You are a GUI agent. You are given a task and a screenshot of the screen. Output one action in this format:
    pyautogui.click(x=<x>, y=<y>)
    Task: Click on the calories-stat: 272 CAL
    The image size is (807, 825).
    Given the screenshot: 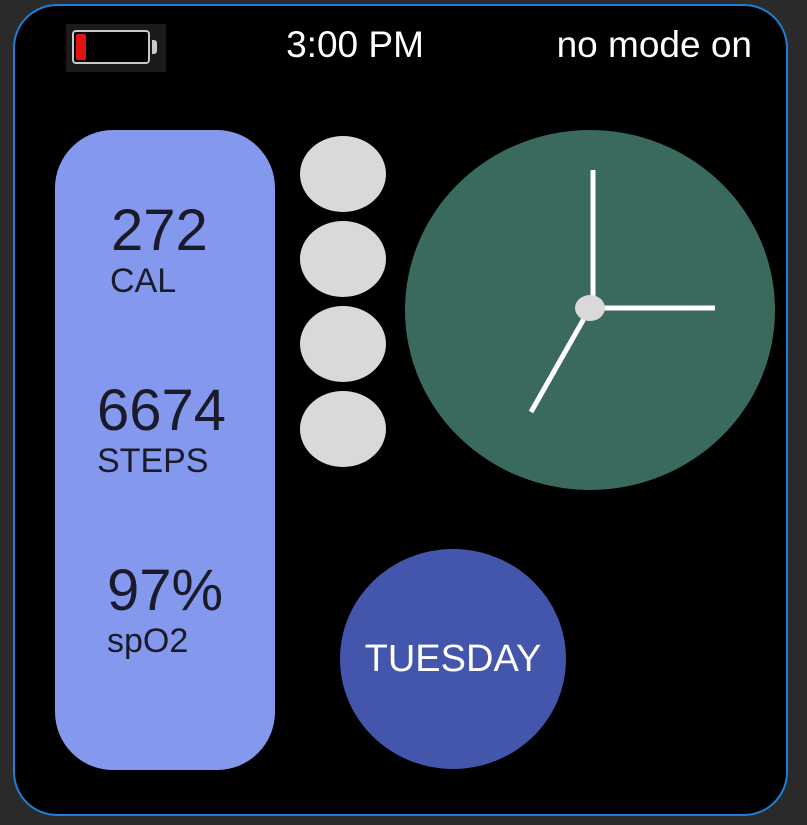 What is the action you would take?
    pyautogui.click(x=159, y=249)
    